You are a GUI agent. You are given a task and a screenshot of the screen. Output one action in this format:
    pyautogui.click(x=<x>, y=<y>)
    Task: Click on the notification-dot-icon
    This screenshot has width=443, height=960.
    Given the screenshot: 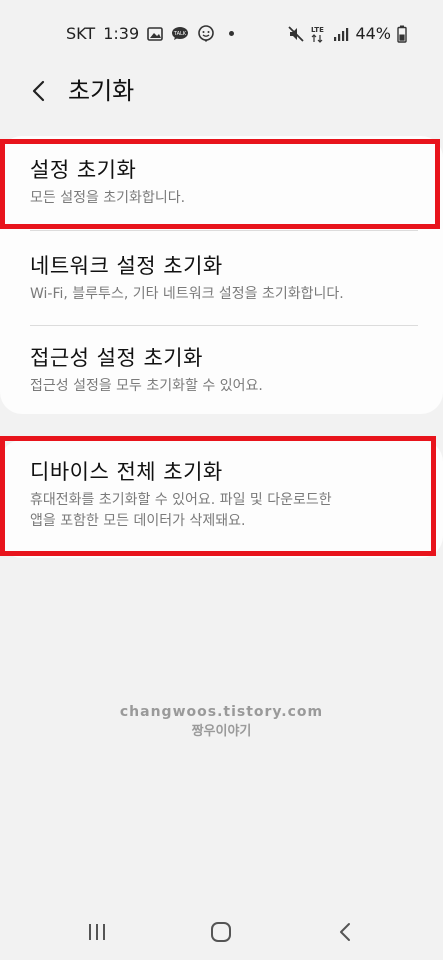 What is the action you would take?
    pyautogui.click(x=232, y=33)
    